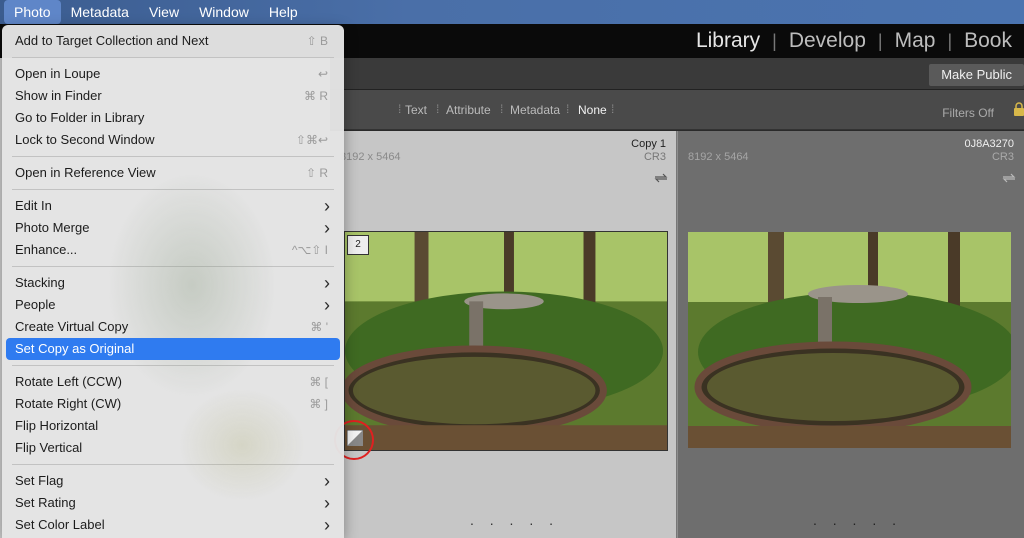 The image size is (1024, 538). I want to click on menubar: Photo Metadata View Window Help, so click(512, 12).